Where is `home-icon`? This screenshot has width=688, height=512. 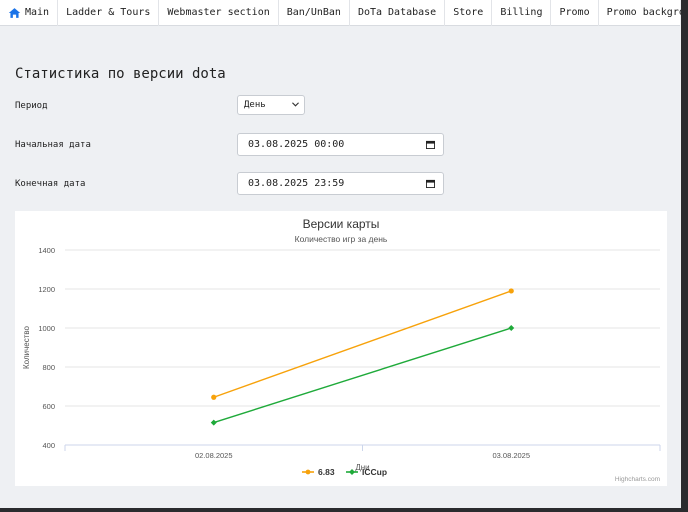 home-icon is located at coordinates (14, 13).